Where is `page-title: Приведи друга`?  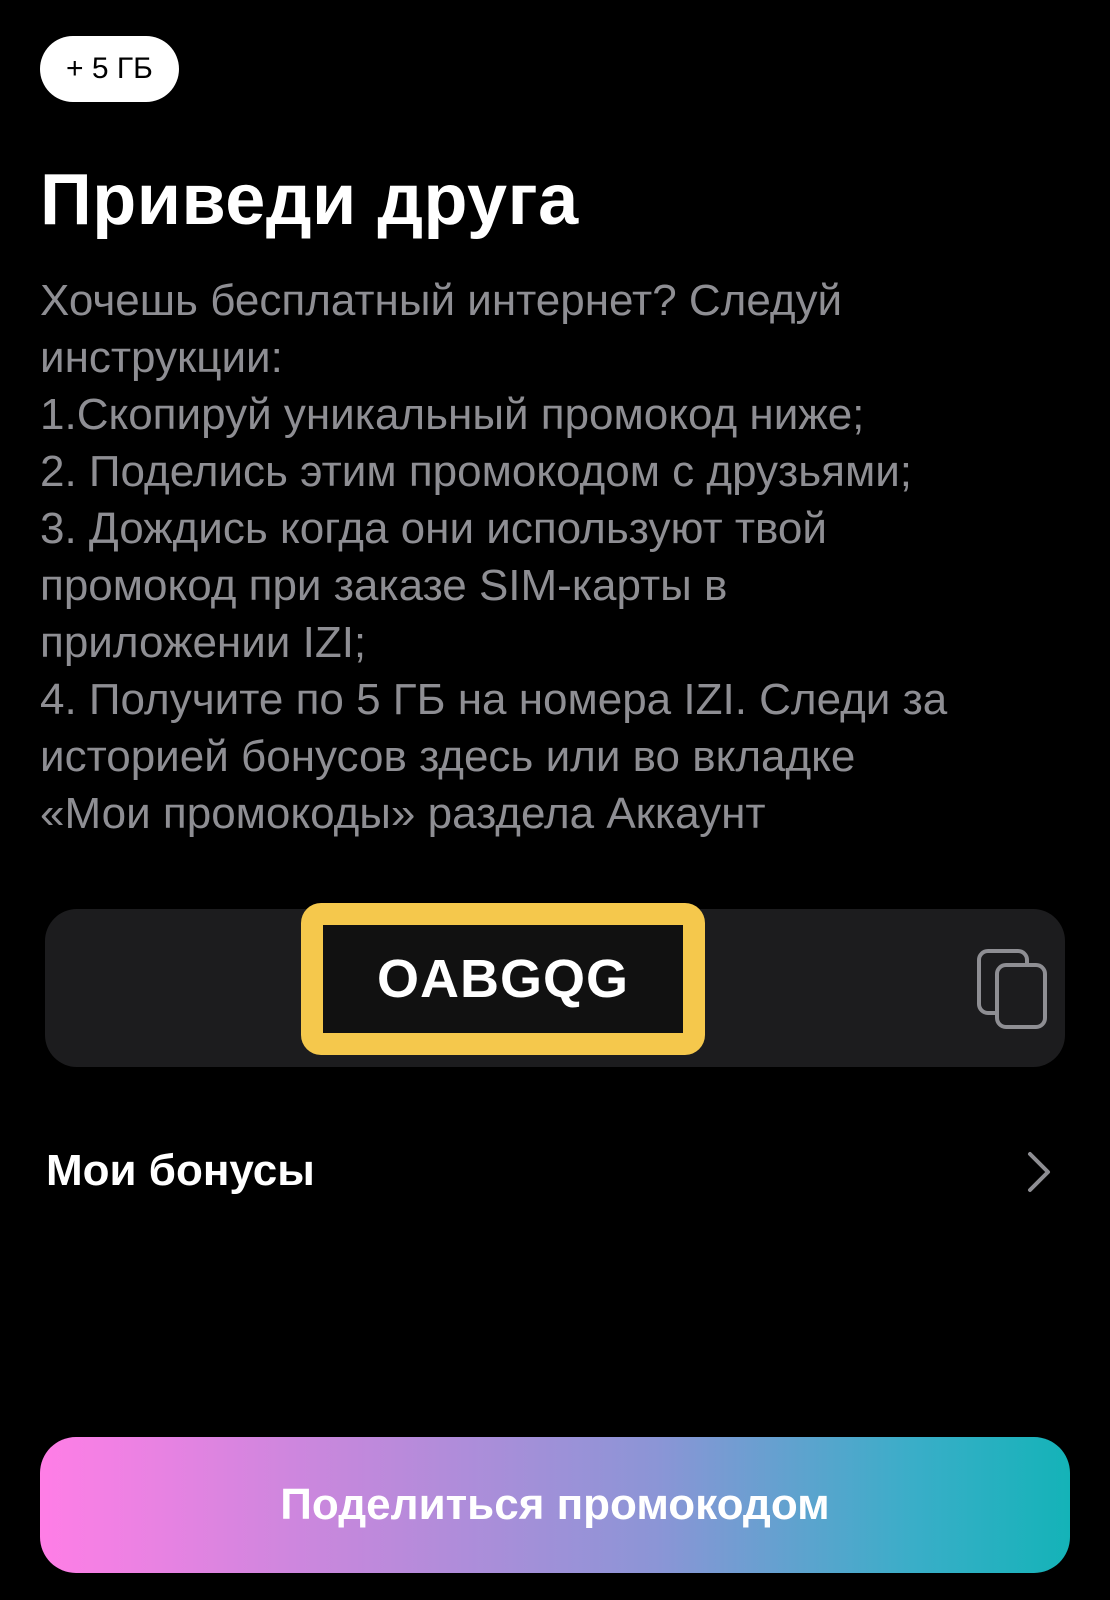
page-title: Приведи друга is located at coordinates (309, 200).